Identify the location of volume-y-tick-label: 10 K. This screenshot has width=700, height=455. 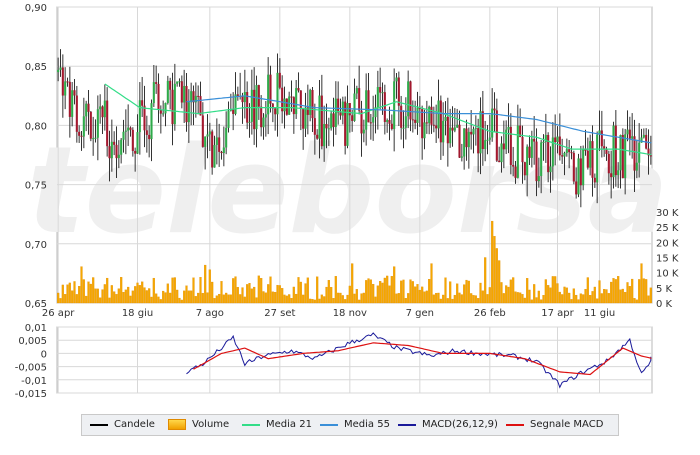
(667, 274).